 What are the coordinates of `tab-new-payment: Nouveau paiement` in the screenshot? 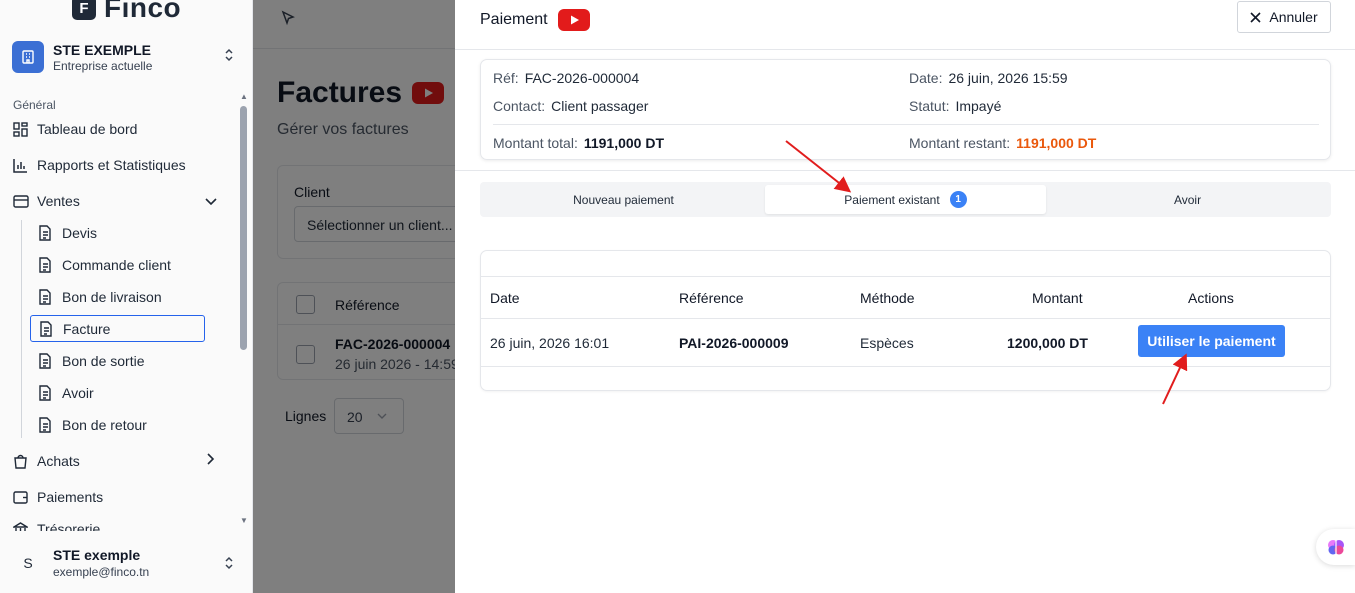 It's located at (623, 199).